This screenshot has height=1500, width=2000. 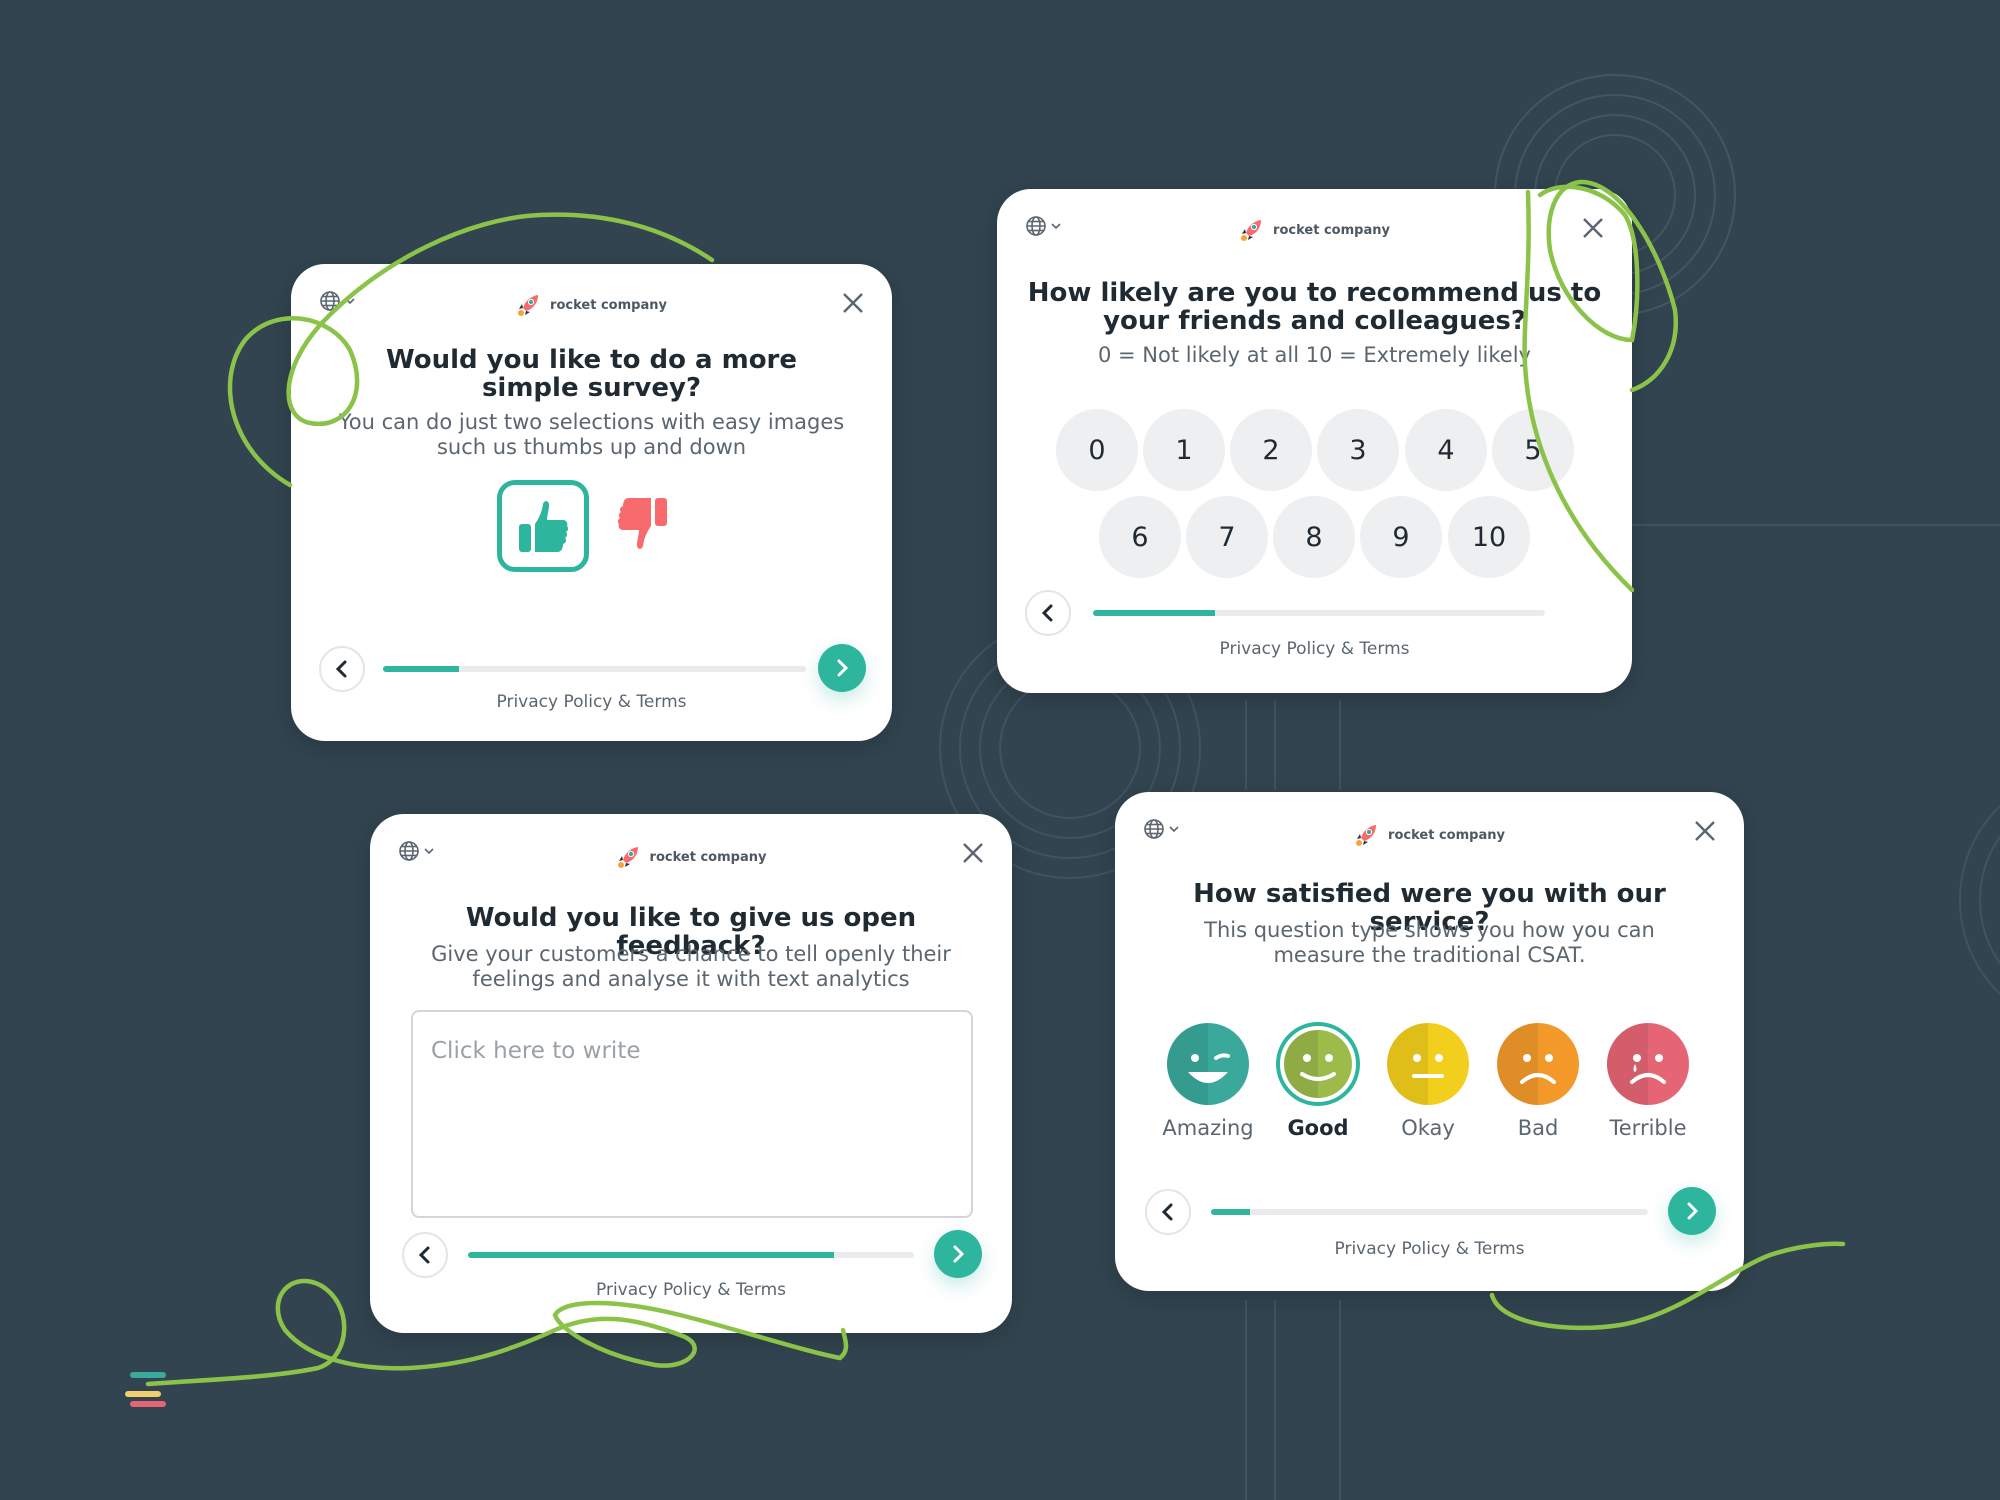 I want to click on csat-option-terrible: Terrible, so click(x=1648, y=1081).